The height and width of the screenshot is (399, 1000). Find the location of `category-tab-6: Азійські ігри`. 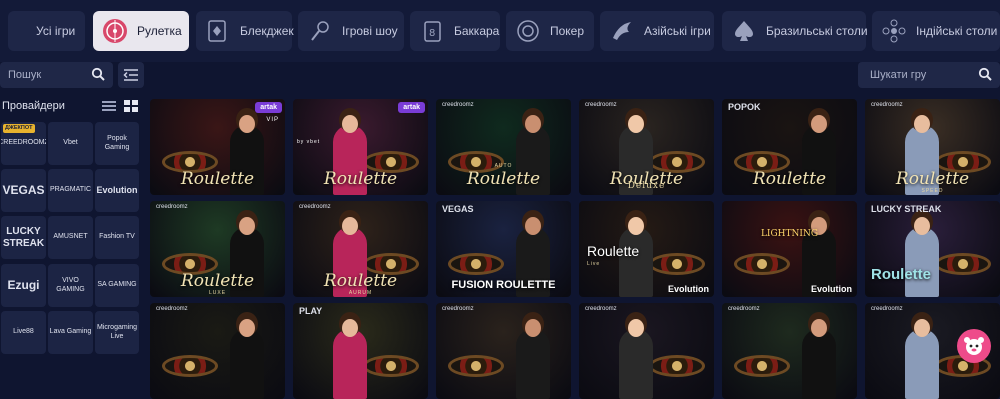

category-tab-6: Азійські ігри is located at coordinates (657, 31).